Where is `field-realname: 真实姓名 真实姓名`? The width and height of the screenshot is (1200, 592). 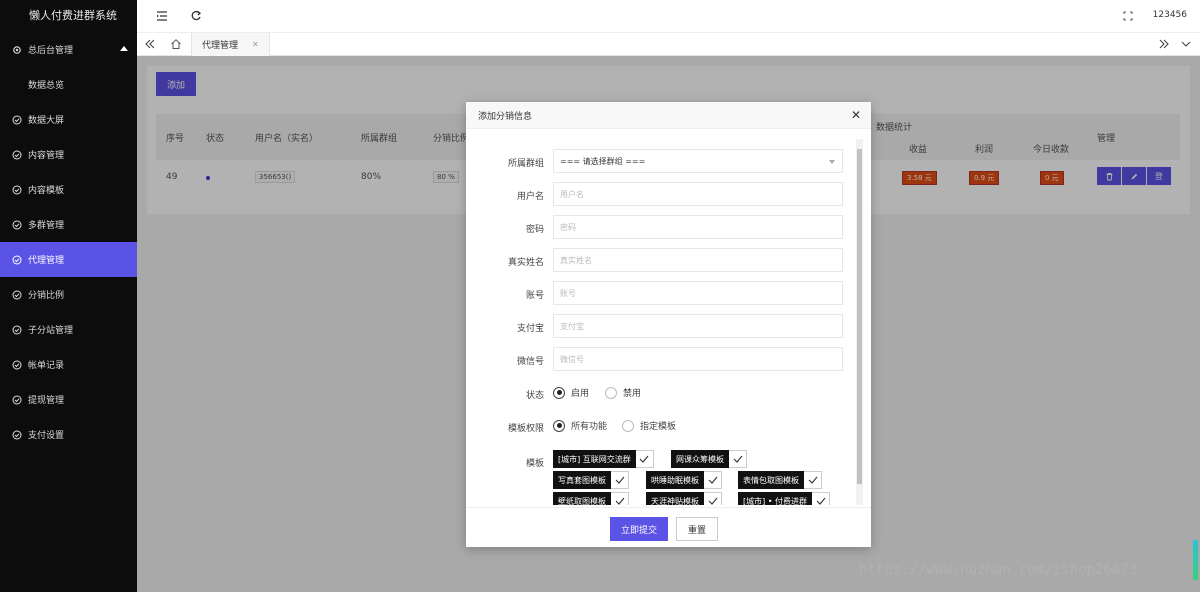
field-realname: 真实姓名 真实姓名 is located at coordinates (664, 260).